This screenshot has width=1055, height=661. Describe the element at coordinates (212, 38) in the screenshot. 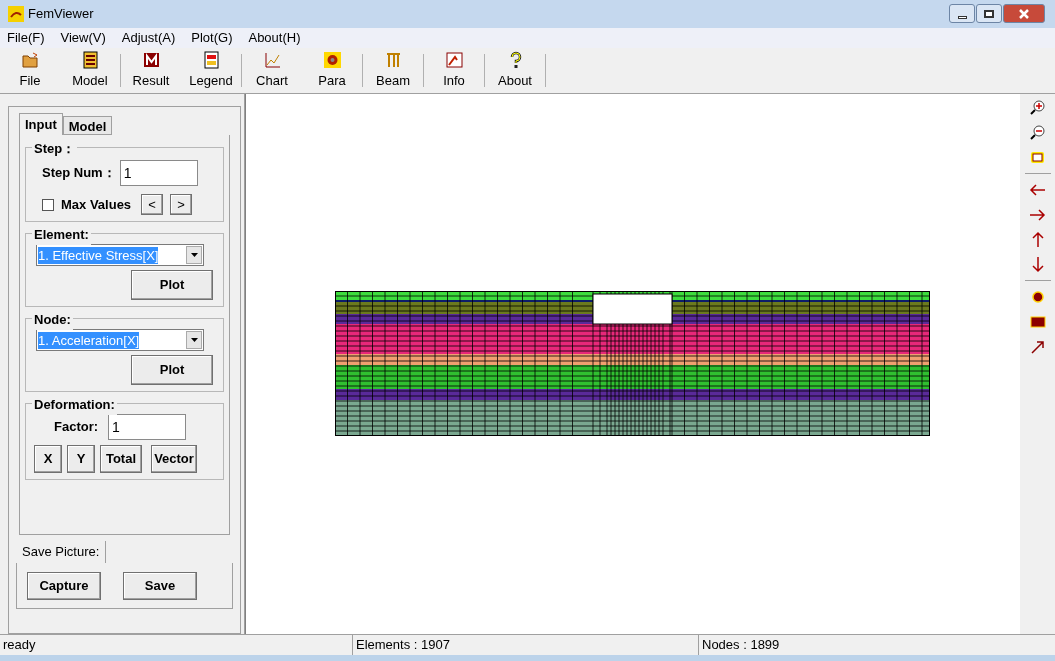

I see `menu-item: Plot(G)` at that location.